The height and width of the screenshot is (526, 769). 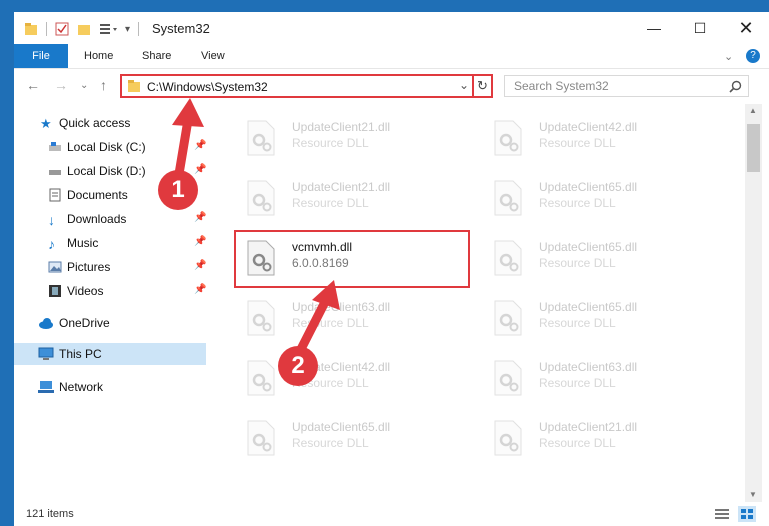 What do you see at coordinates (178, 190) in the screenshot?
I see `step-1-badge: 1` at bounding box center [178, 190].